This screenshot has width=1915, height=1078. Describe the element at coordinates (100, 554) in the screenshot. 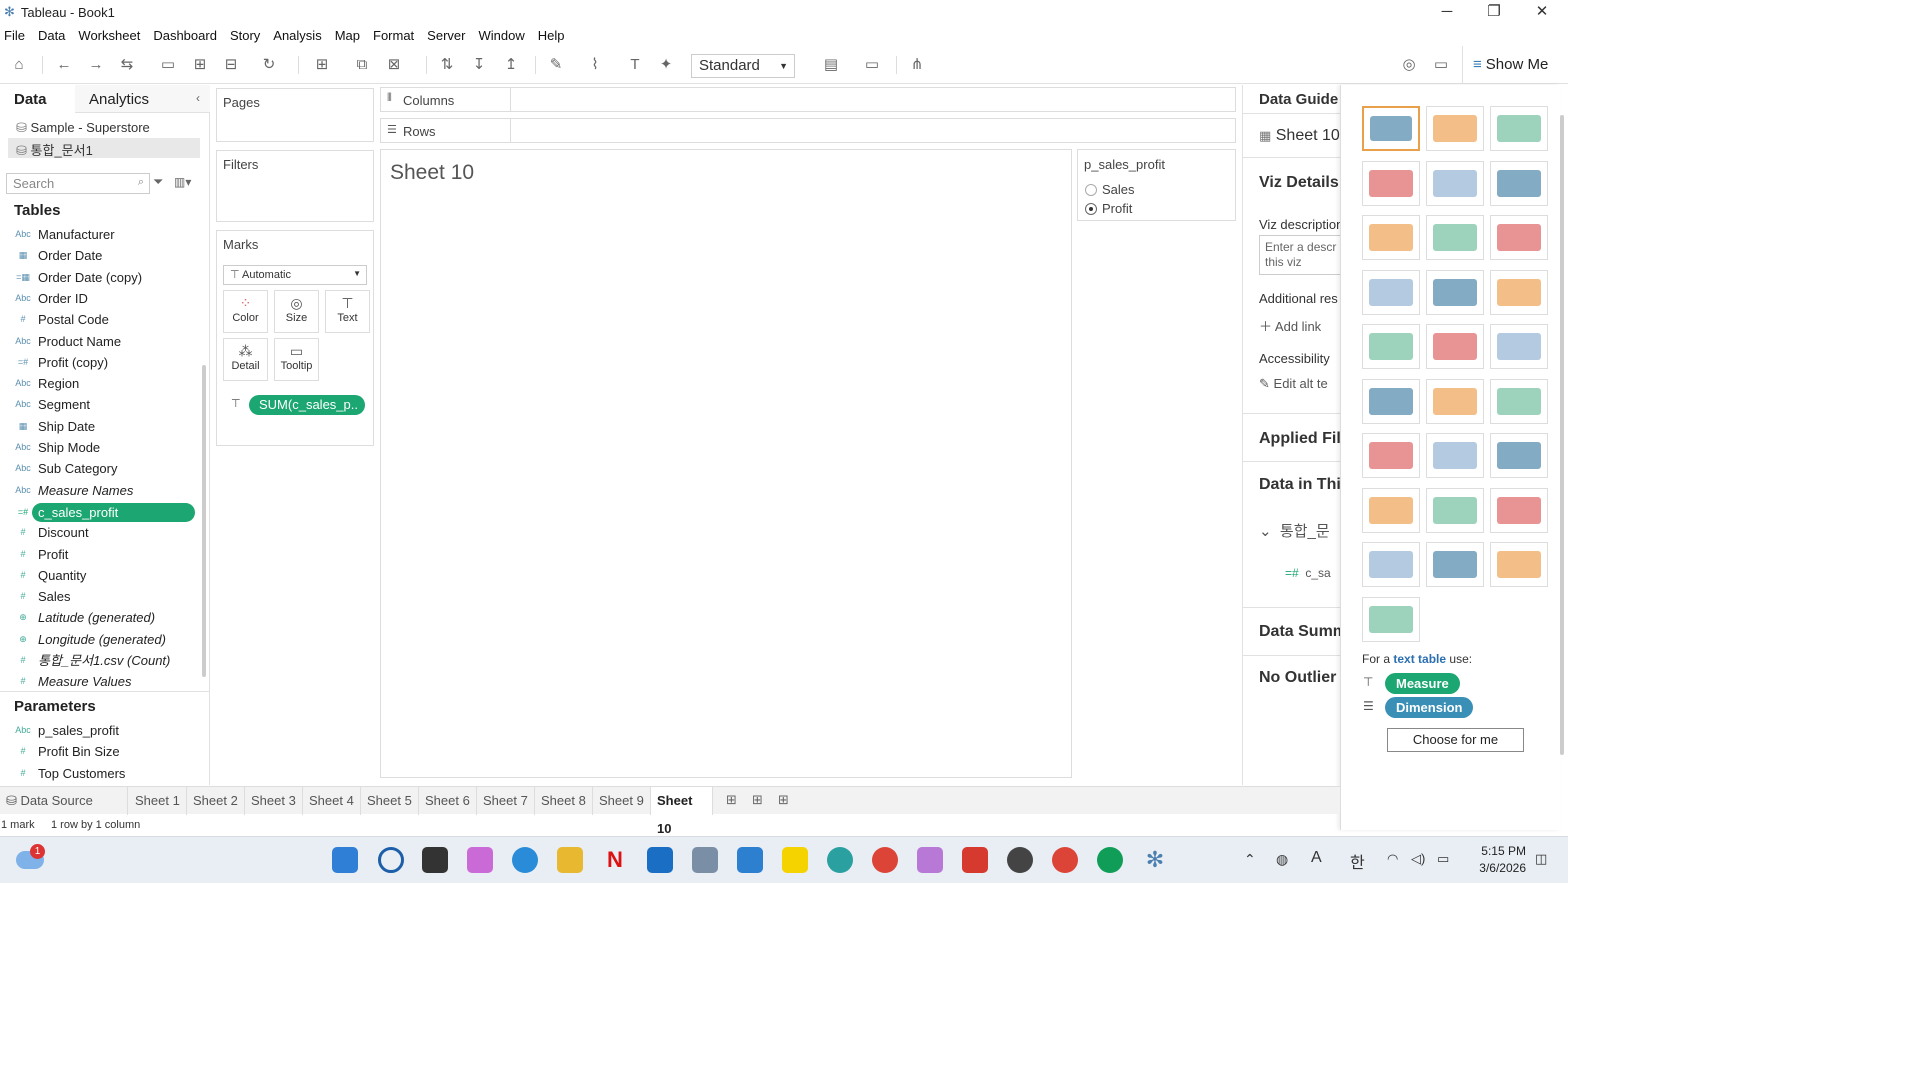

I see `field-item: # Profit` at that location.